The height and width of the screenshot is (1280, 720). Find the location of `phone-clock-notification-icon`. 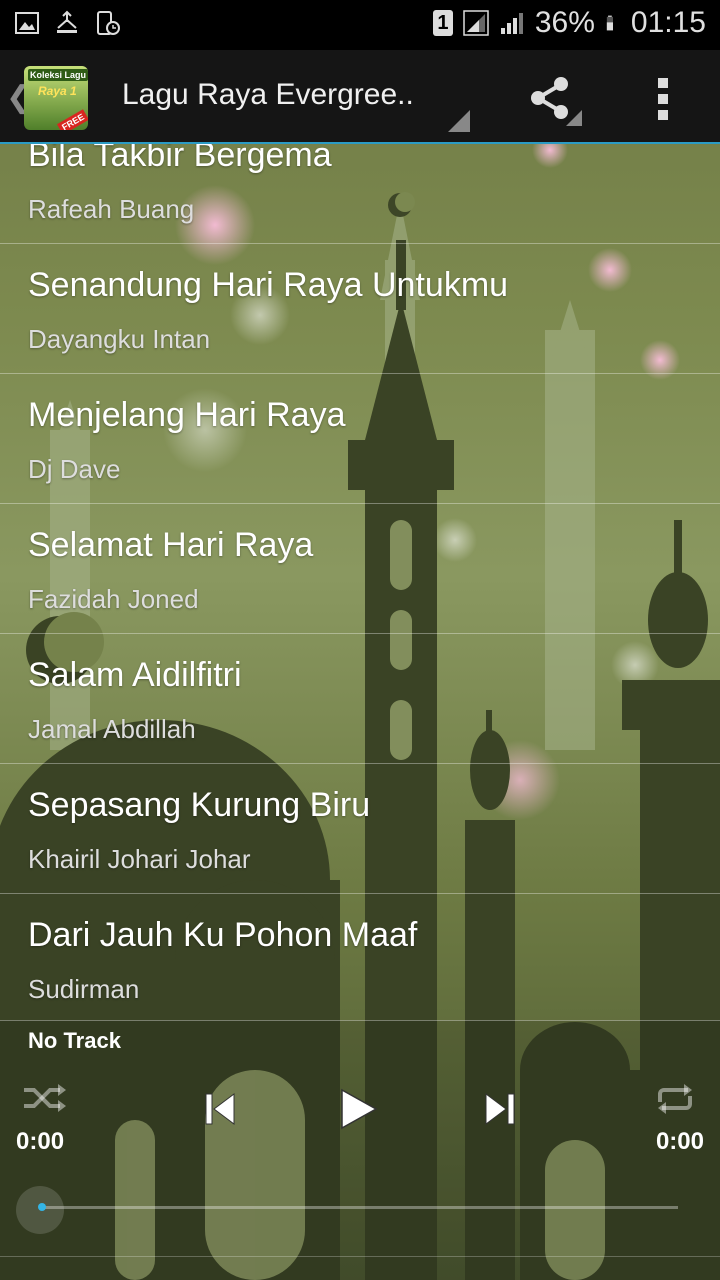

phone-clock-notification-icon is located at coordinates (108, 23).